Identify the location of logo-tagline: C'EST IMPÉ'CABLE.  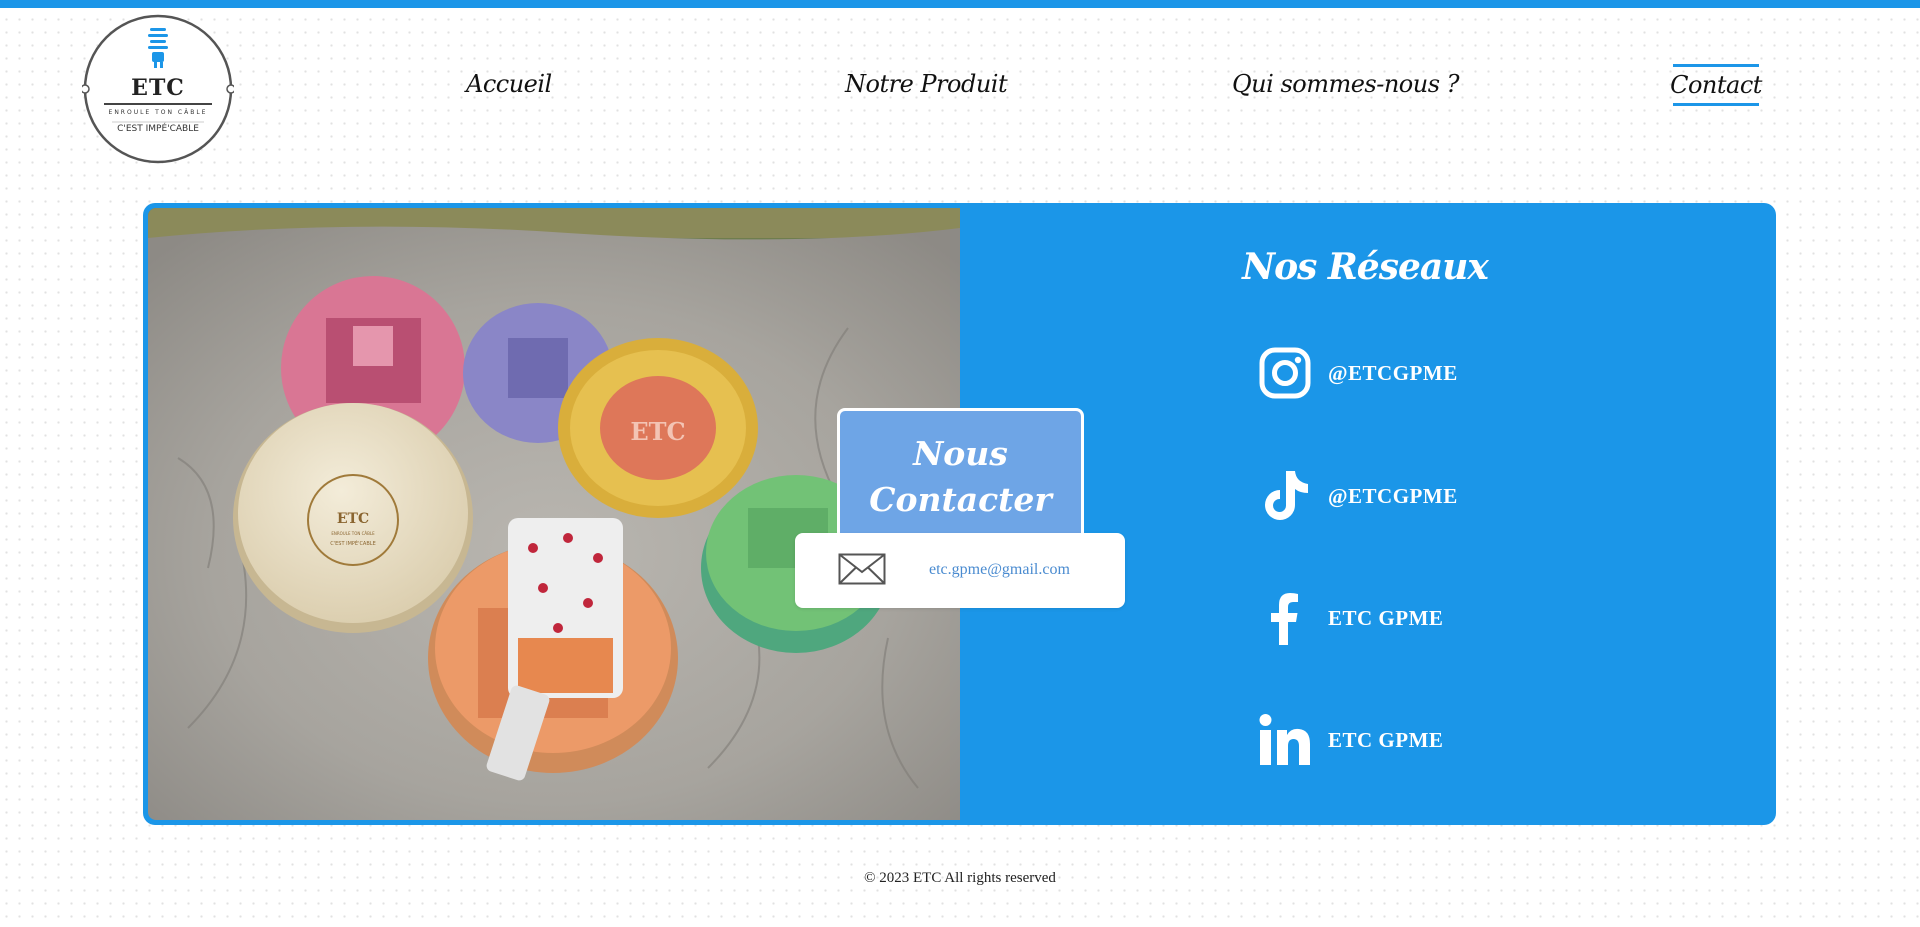
(158, 129).